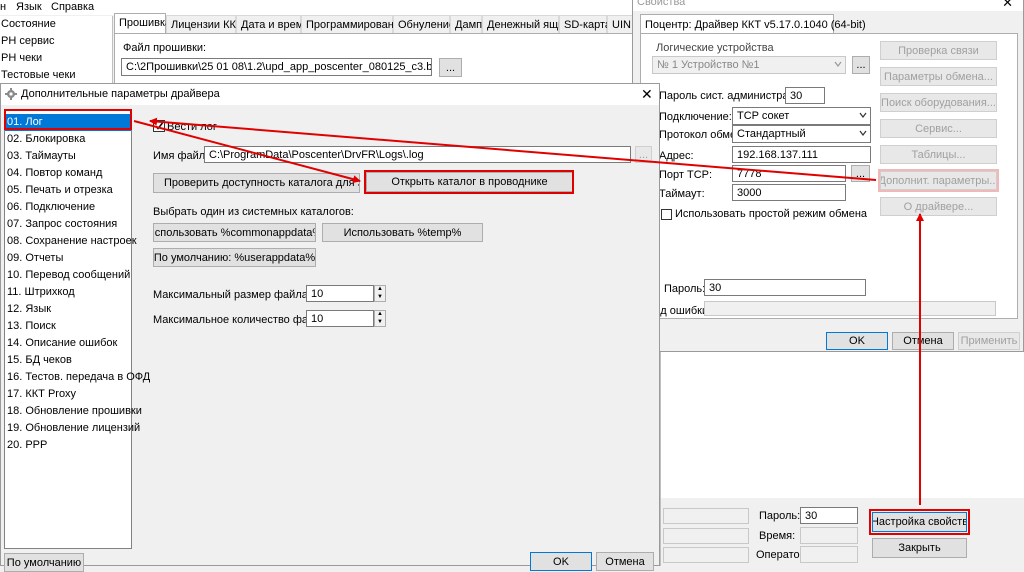  What do you see at coordinates (513, 149) in the screenshot?
I see `arrow-extra-to-log` at bounding box center [513, 149].